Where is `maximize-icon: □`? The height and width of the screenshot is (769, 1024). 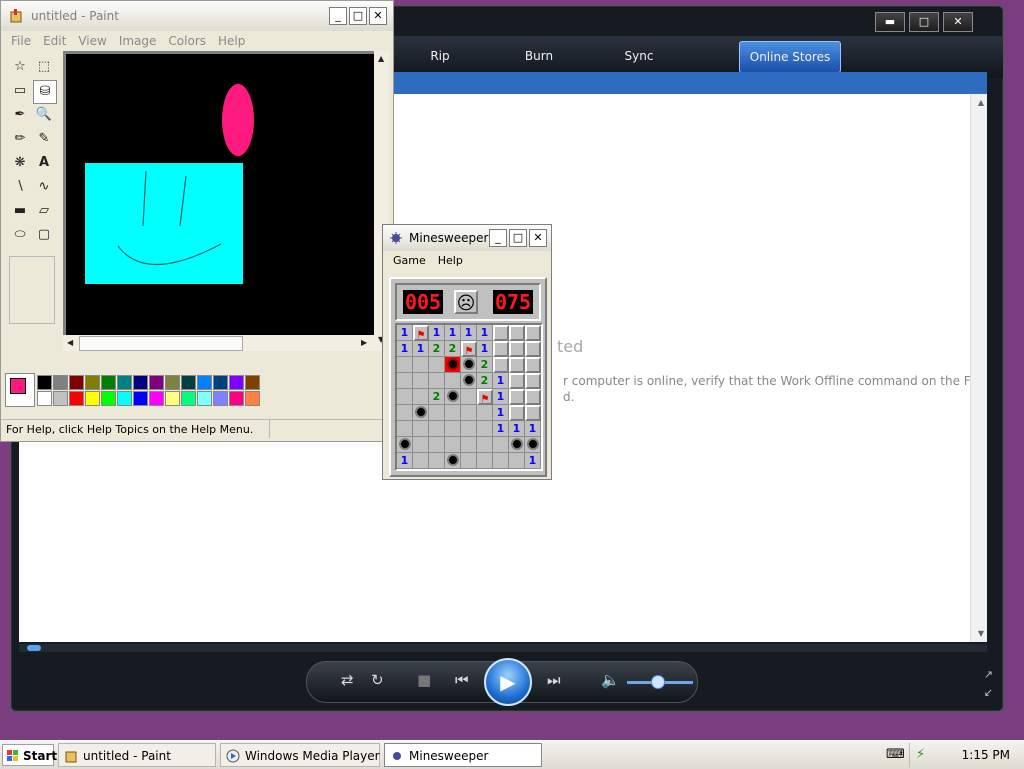
maximize-icon: □ is located at coordinates (924, 22).